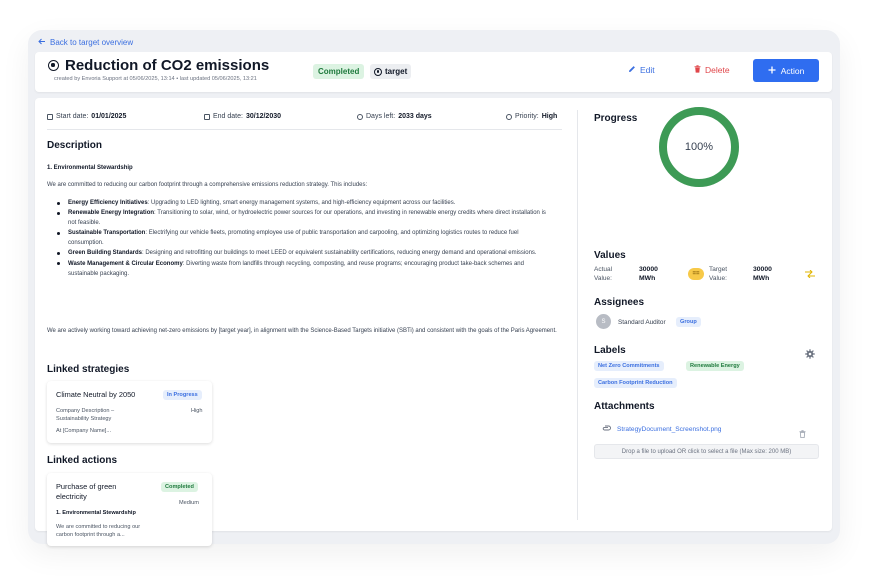  Describe the element at coordinates (108, 203) in the screenshot. I see `bullet-title: Energy Efficiency Initiatives` at that location.